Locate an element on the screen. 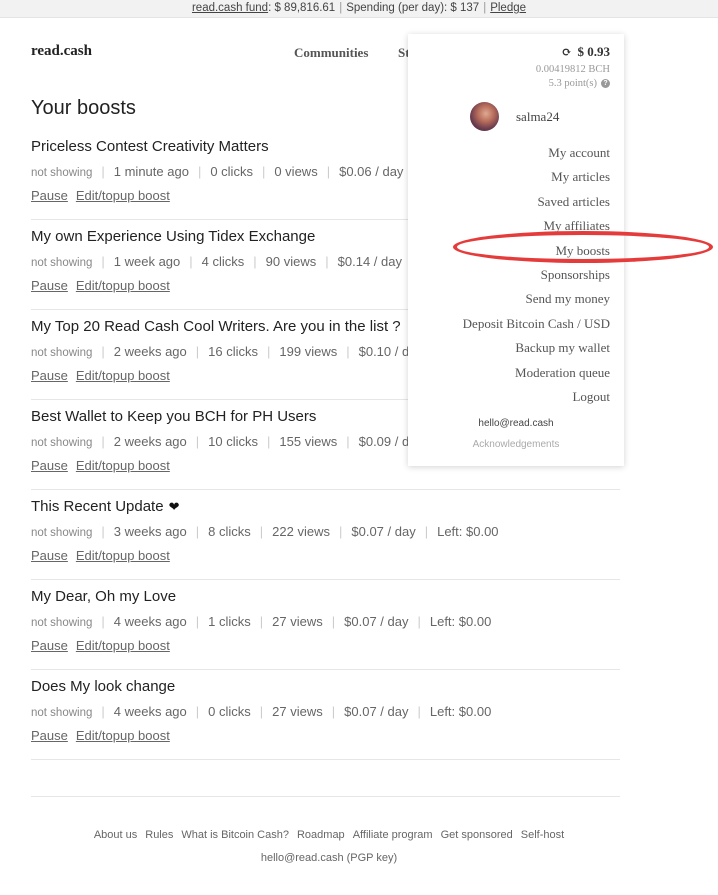 This screenshot has height=895, width=718. boost-age: 2 weeks ago is located at coordinates (150, 441).